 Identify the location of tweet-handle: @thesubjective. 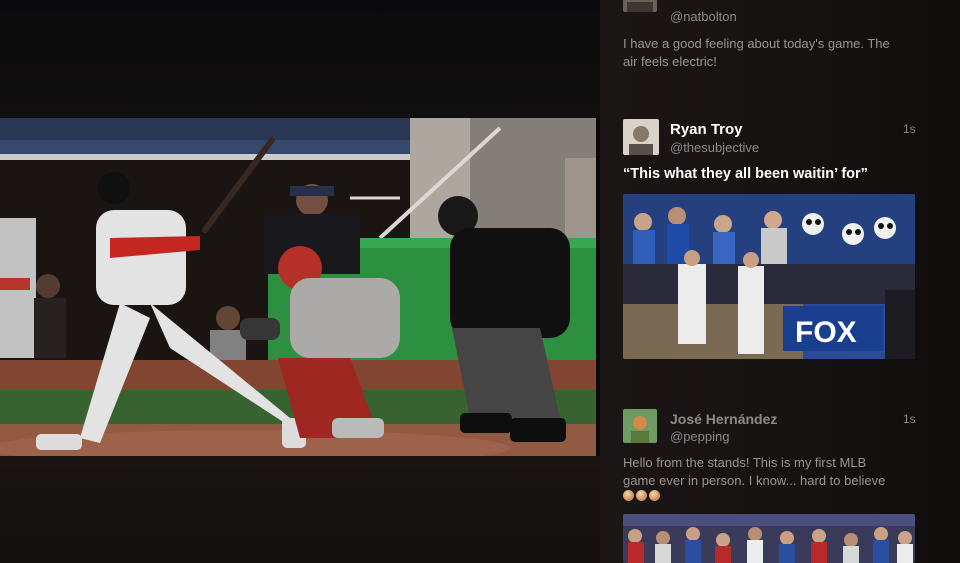
(714, 147).